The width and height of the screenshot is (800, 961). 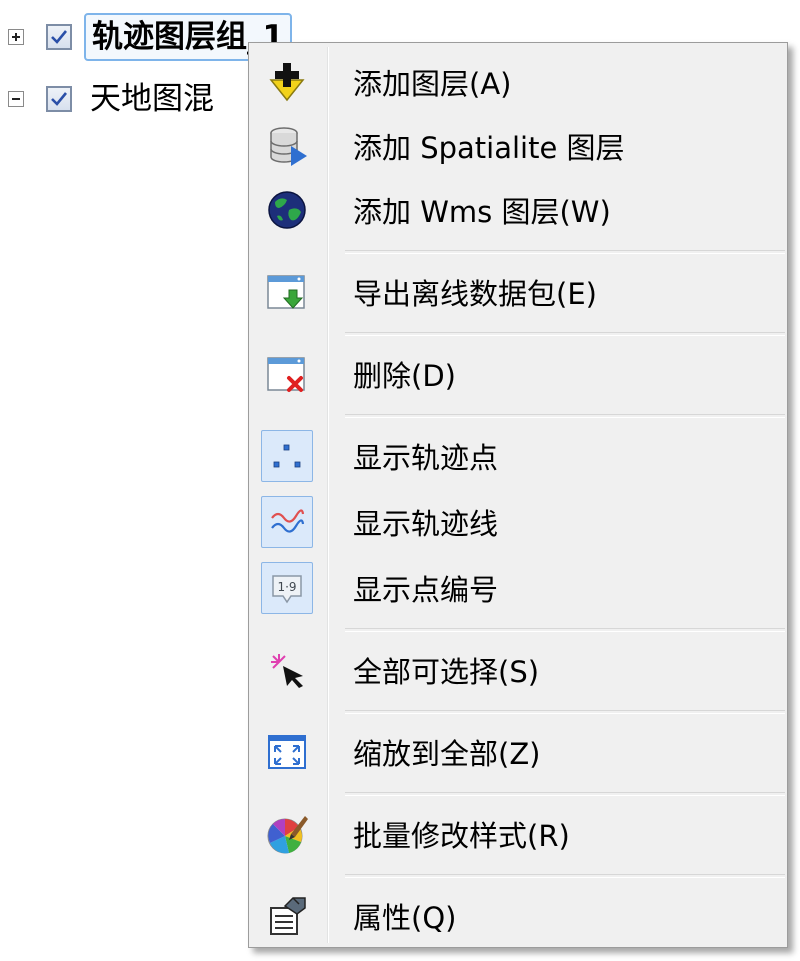 What do you see at coordinates (287, 834) in the screenshot?
I see `style-palette-icon` at bounding box center [287, 834].